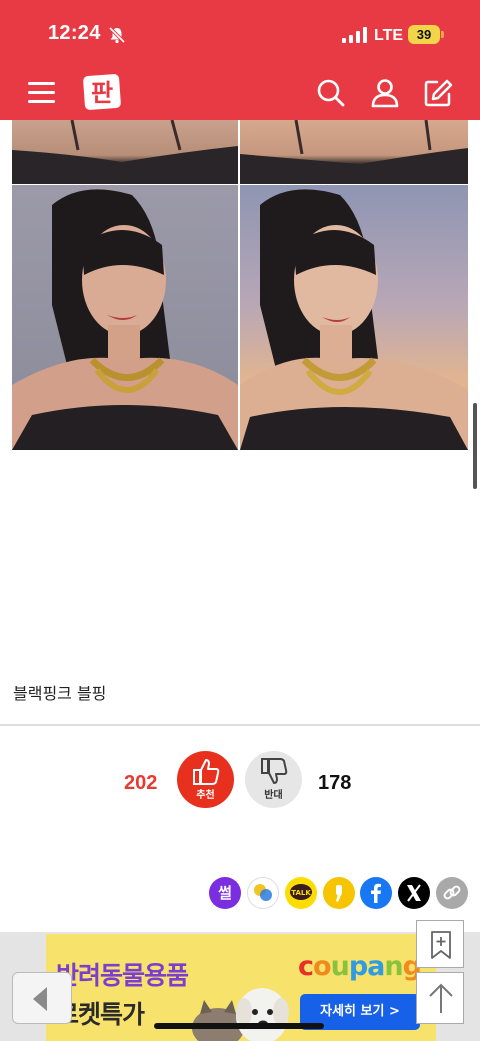 This screenshot has width=480, height=1041. I want to click on status-time: 12:24, so click(74, 33).